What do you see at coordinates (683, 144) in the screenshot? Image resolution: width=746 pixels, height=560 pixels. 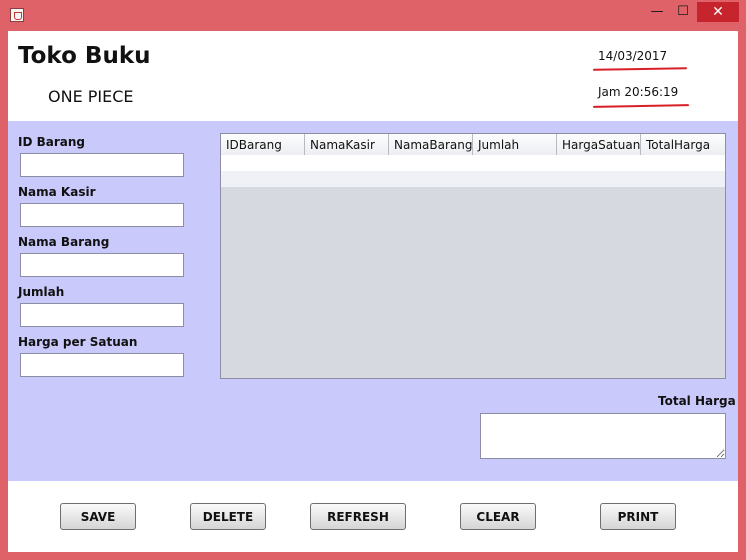 I see `column-header-totalharga: TotalHarga` at bounding box center [683, 144].